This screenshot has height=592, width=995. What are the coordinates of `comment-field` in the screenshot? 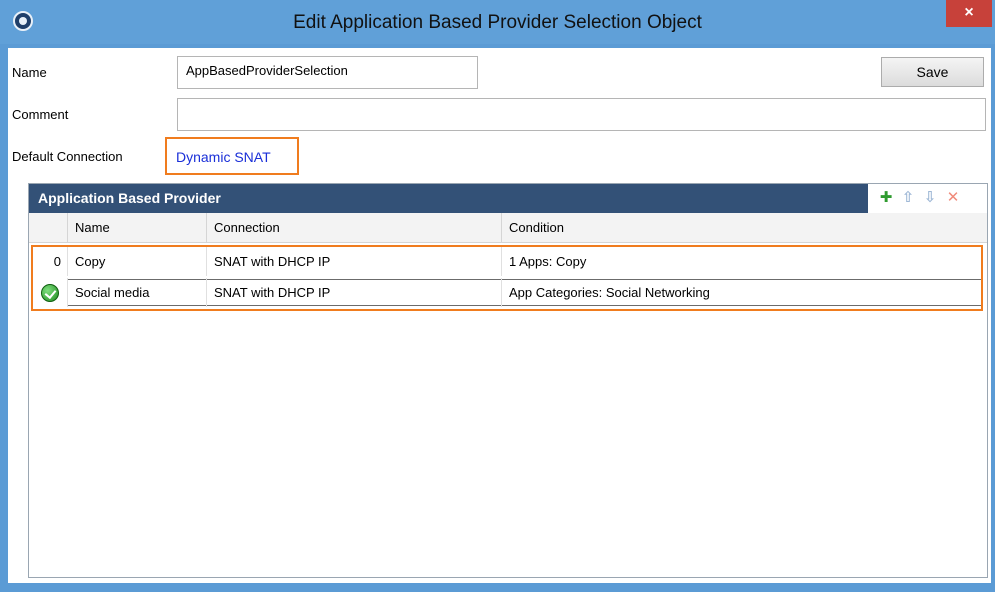 It's located at (581, 114).